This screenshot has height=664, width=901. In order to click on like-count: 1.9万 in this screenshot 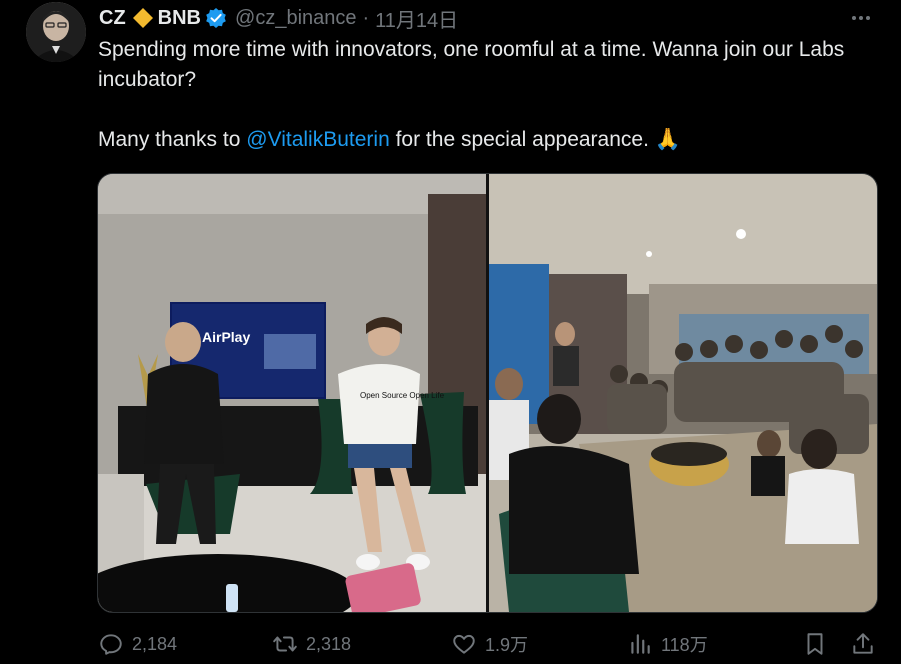, I will do `click(507, 645)`.